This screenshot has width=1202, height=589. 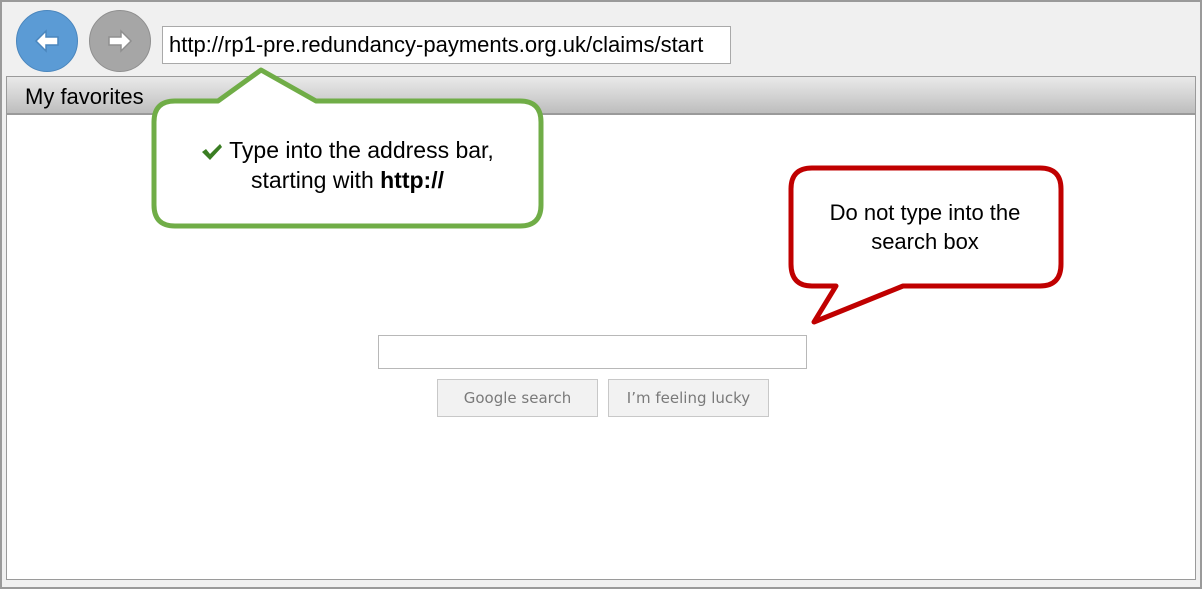 I want to click on arrow-left-icon, so click(x=46, y=41).